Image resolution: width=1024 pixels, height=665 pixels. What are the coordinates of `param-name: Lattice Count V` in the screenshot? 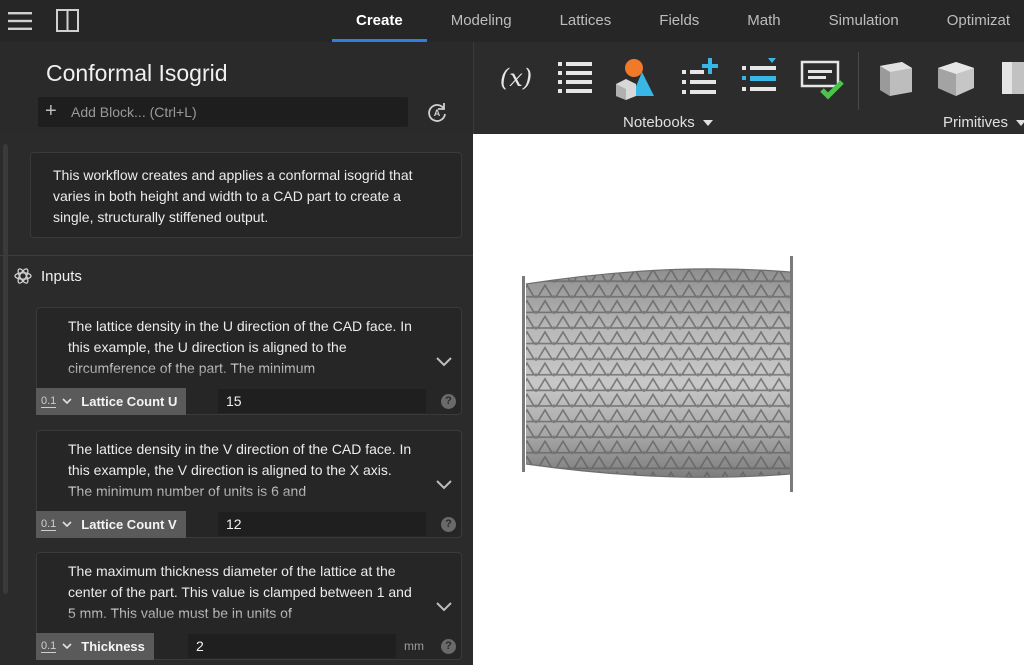 It's located at (129, 524).